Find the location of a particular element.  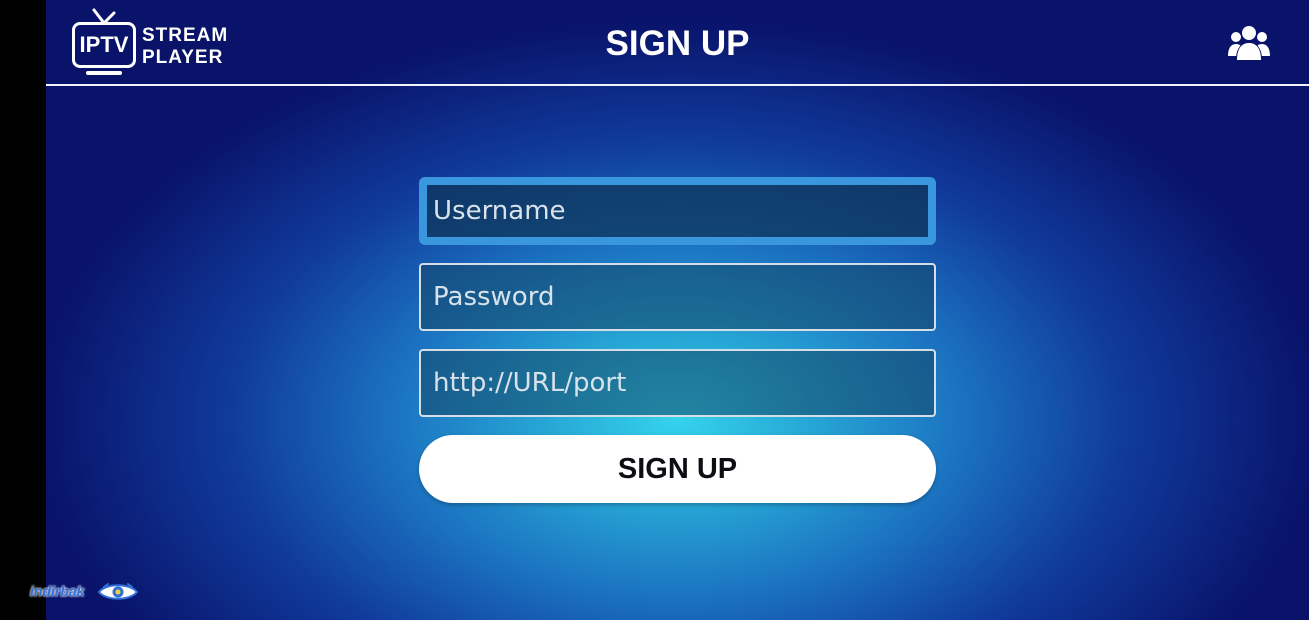

page-title: SIGN UP is located at coordinates (677, 43).